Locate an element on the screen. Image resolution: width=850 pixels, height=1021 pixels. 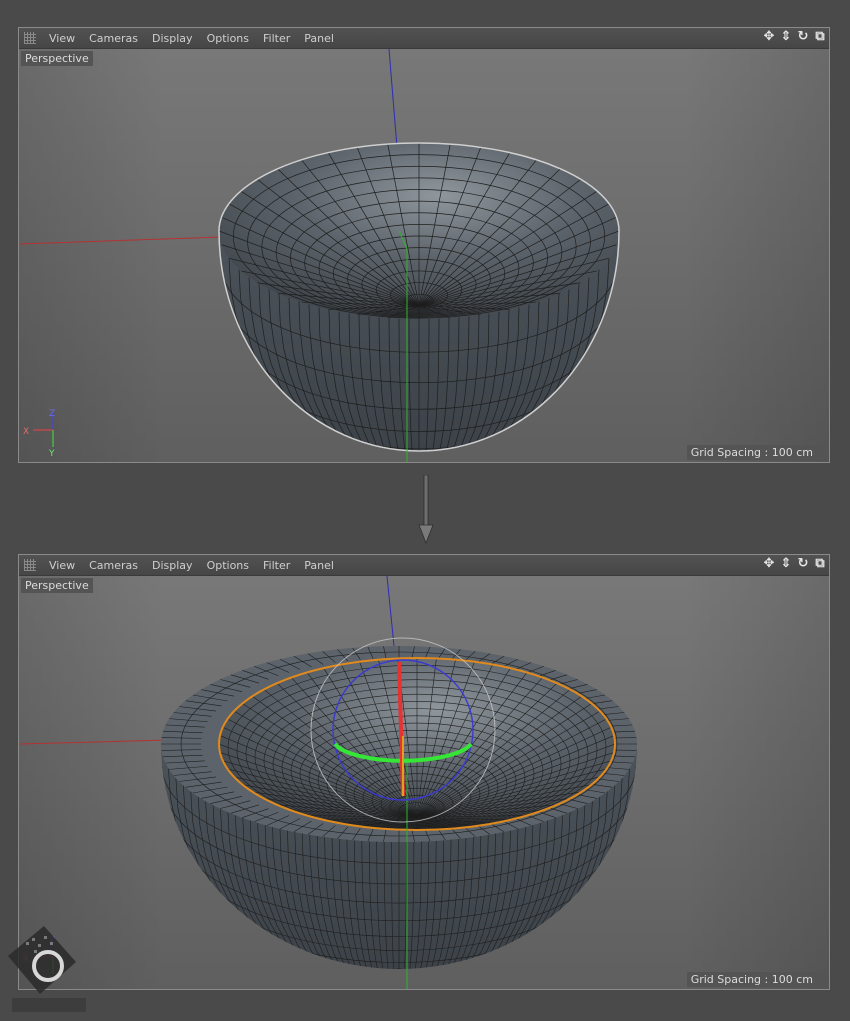
gizmo-z-label: Z is located at coordinates (52, 414).